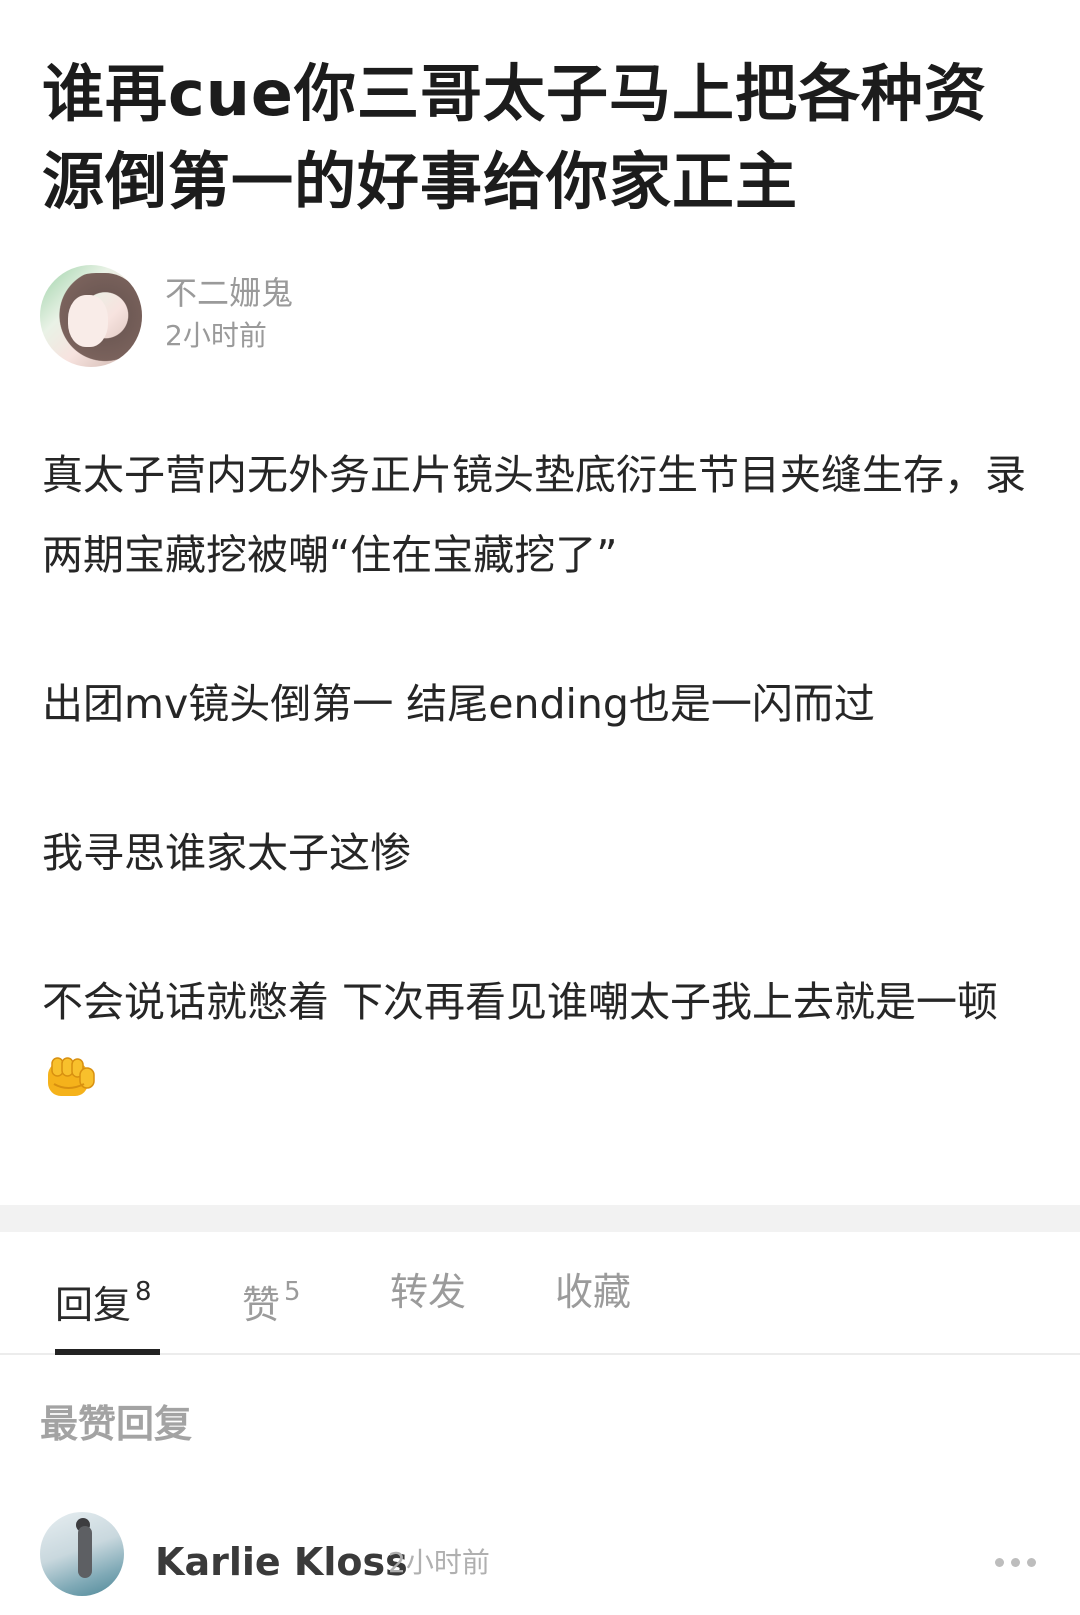 Image resolution: width=1080 pixels, height=1615 pixels. I want to click on avatar-face-shape, so click(88, 321).